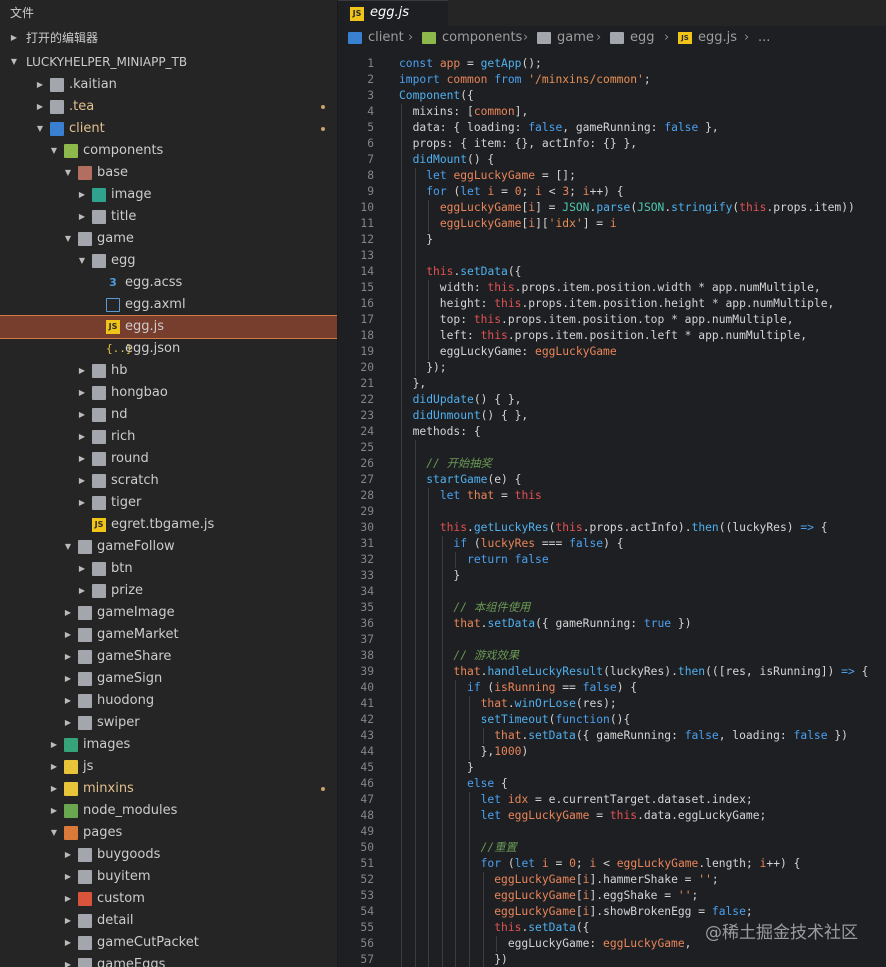 This screenshot has height=967, width=886. What do you see at coordinates (168, 239) in the screenshot?
I see `tree-folder-game: ▼ game` at bounding box center [168, 239].